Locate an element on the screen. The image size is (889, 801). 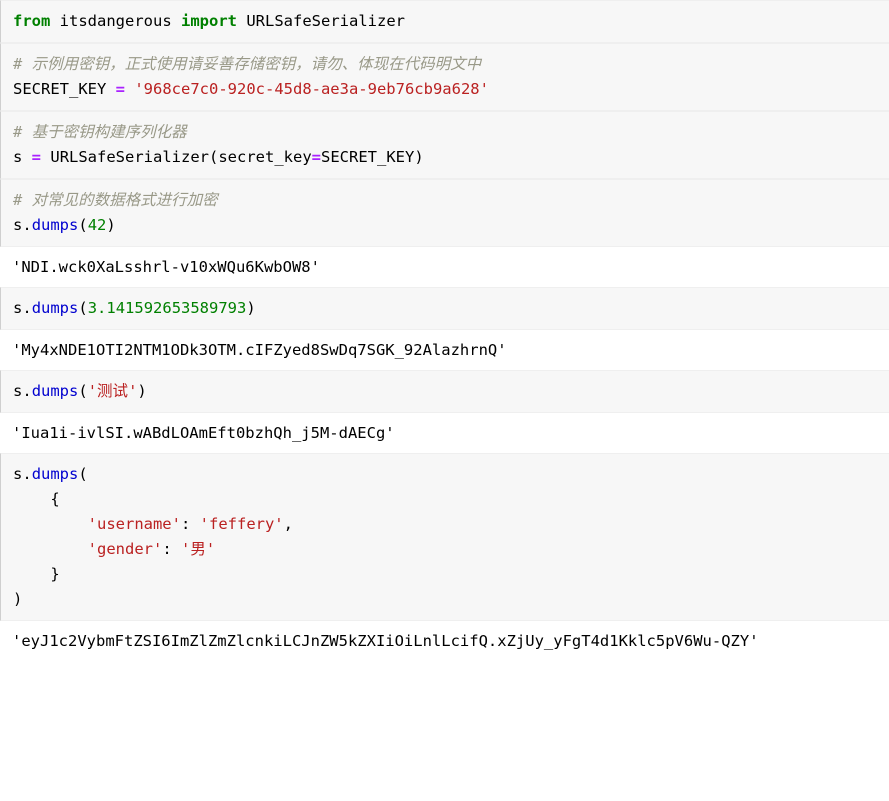
code-line-comment-serializer: # 基于密钥构建序列化器 is located at coordinates (451, 132).